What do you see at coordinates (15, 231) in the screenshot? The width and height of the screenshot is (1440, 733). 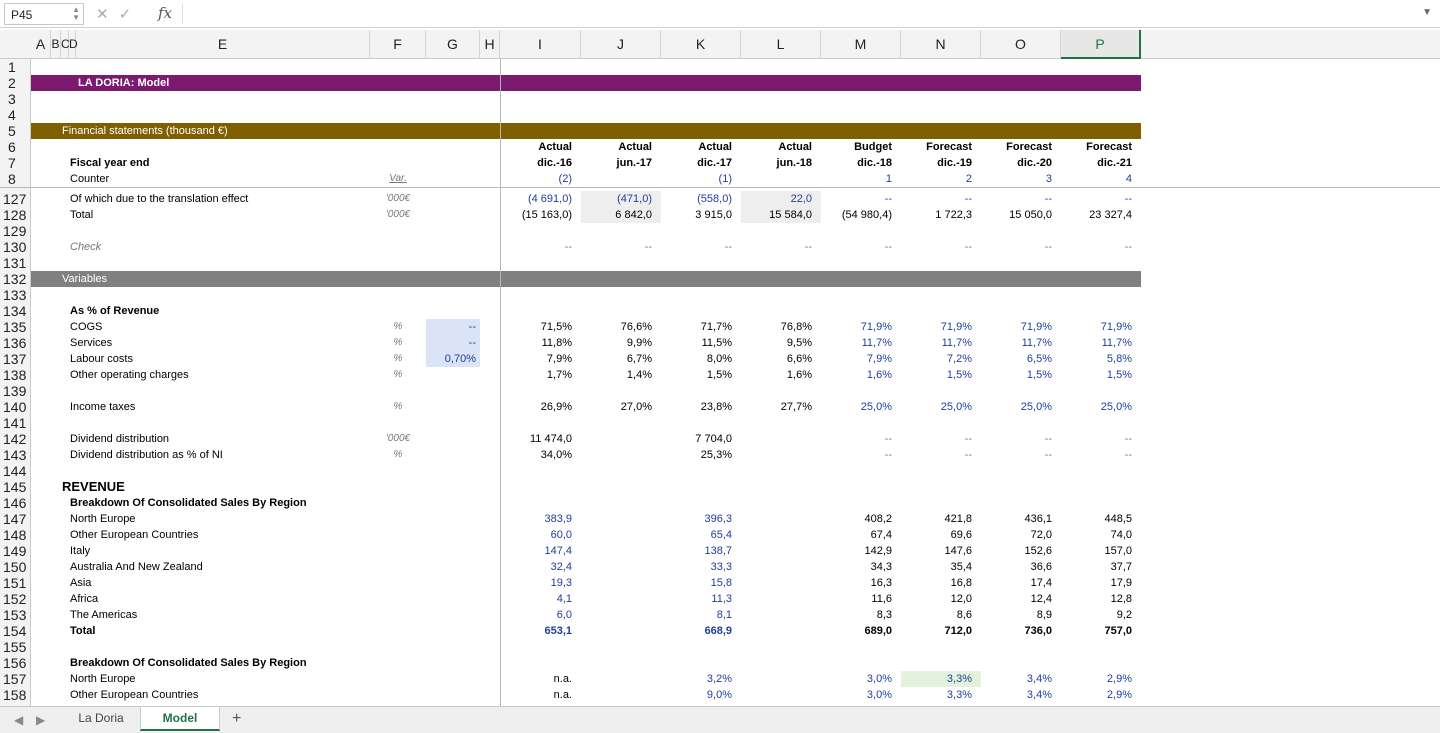 I see `row-header-129: 129` at bounding box center [15, 231].